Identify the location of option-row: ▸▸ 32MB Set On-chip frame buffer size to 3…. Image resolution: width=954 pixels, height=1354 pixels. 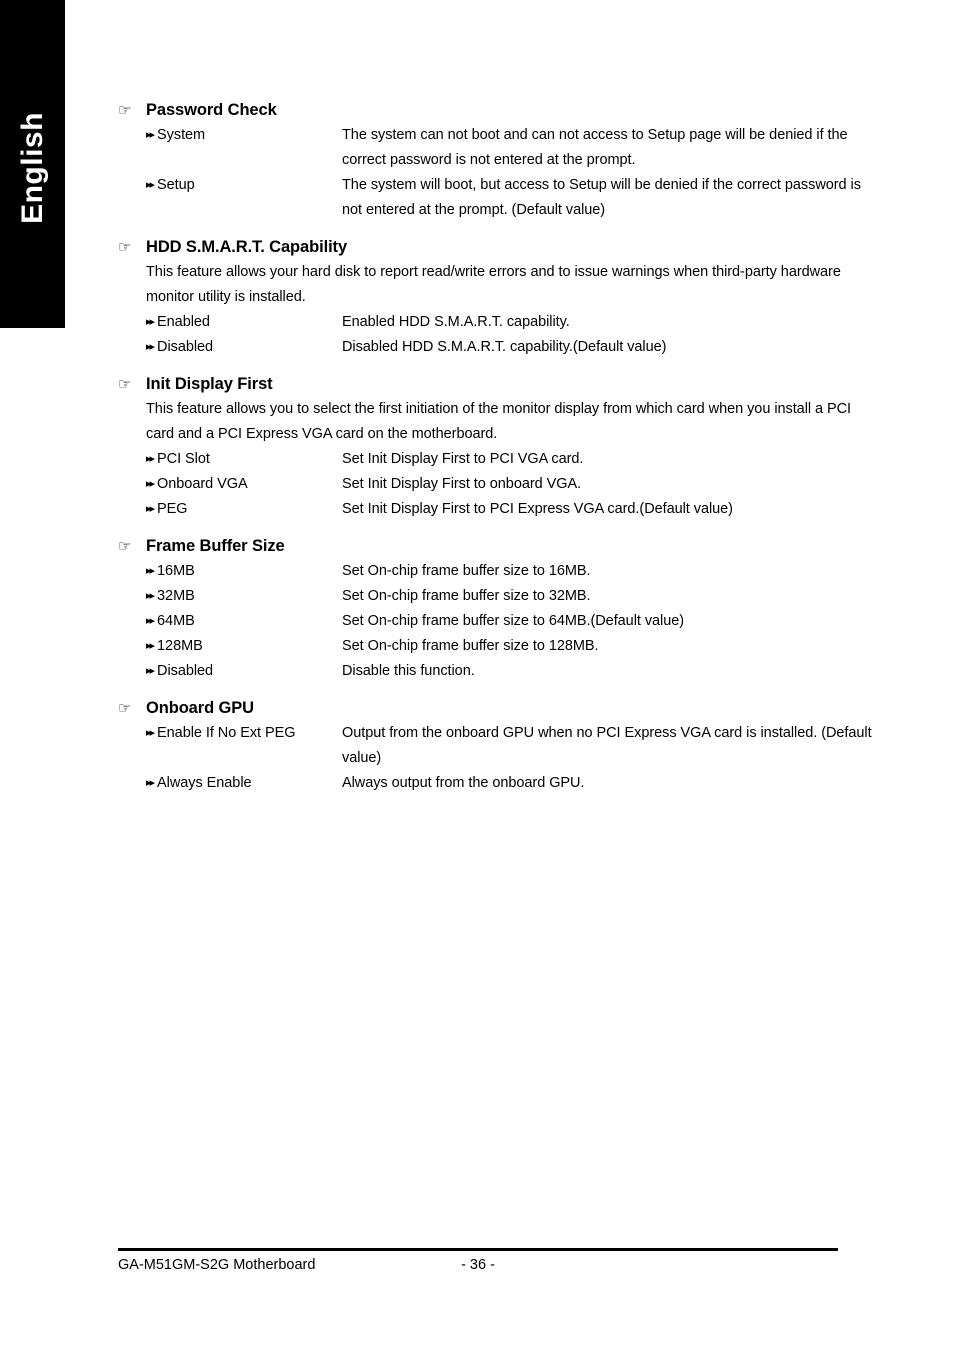
(512, 596).